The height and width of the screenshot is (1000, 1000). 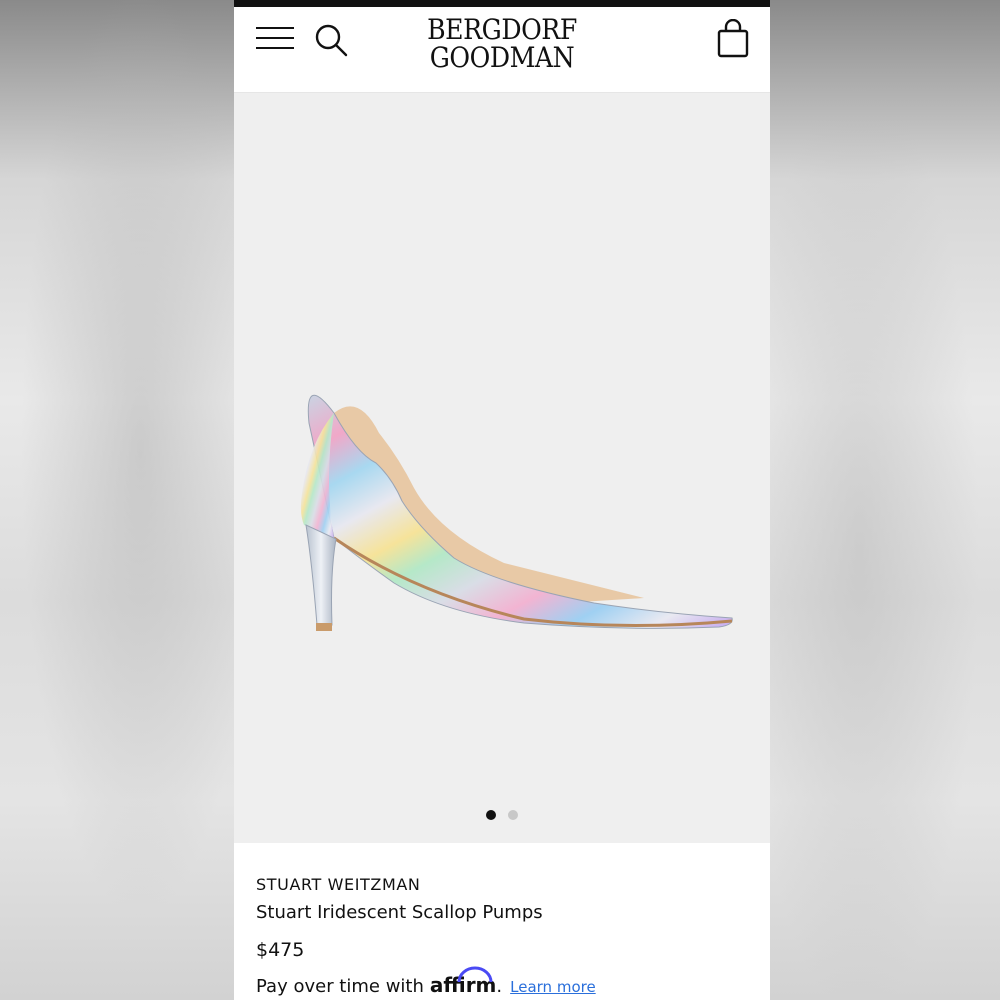 I want to click on learn-more-link: Learn more, so click(x=553, y=987).